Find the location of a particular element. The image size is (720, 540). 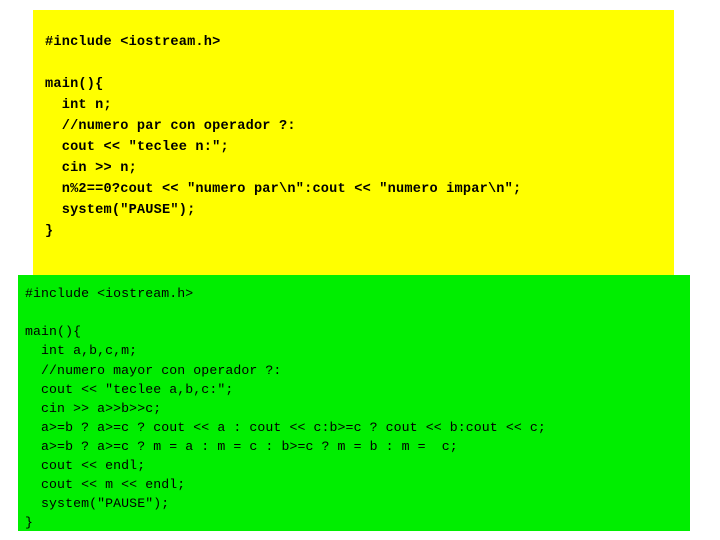

code-line: cin >> n; is located at coordinates (91, 168).